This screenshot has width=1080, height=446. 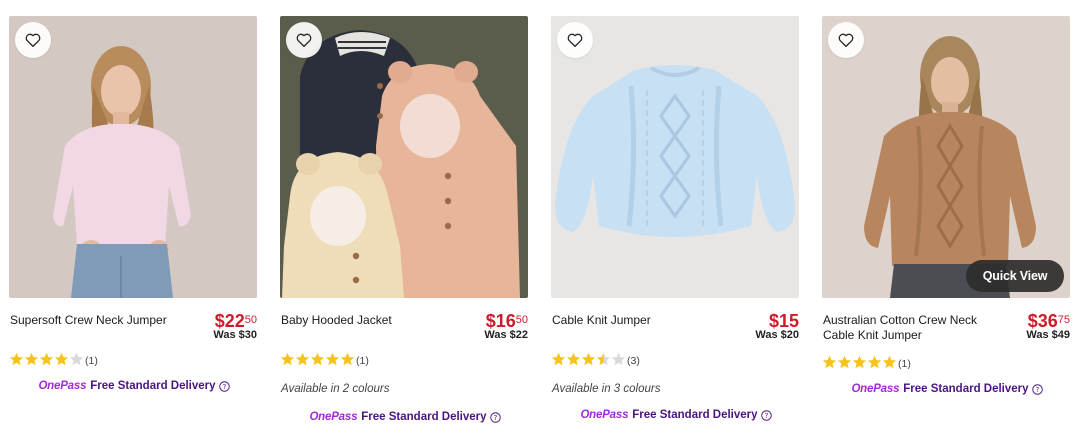 What do you see at coordinates (370, 320) in the screenshot?
I see `product-title: Baby Hooded Jacket` at bounding box center [370, 320].